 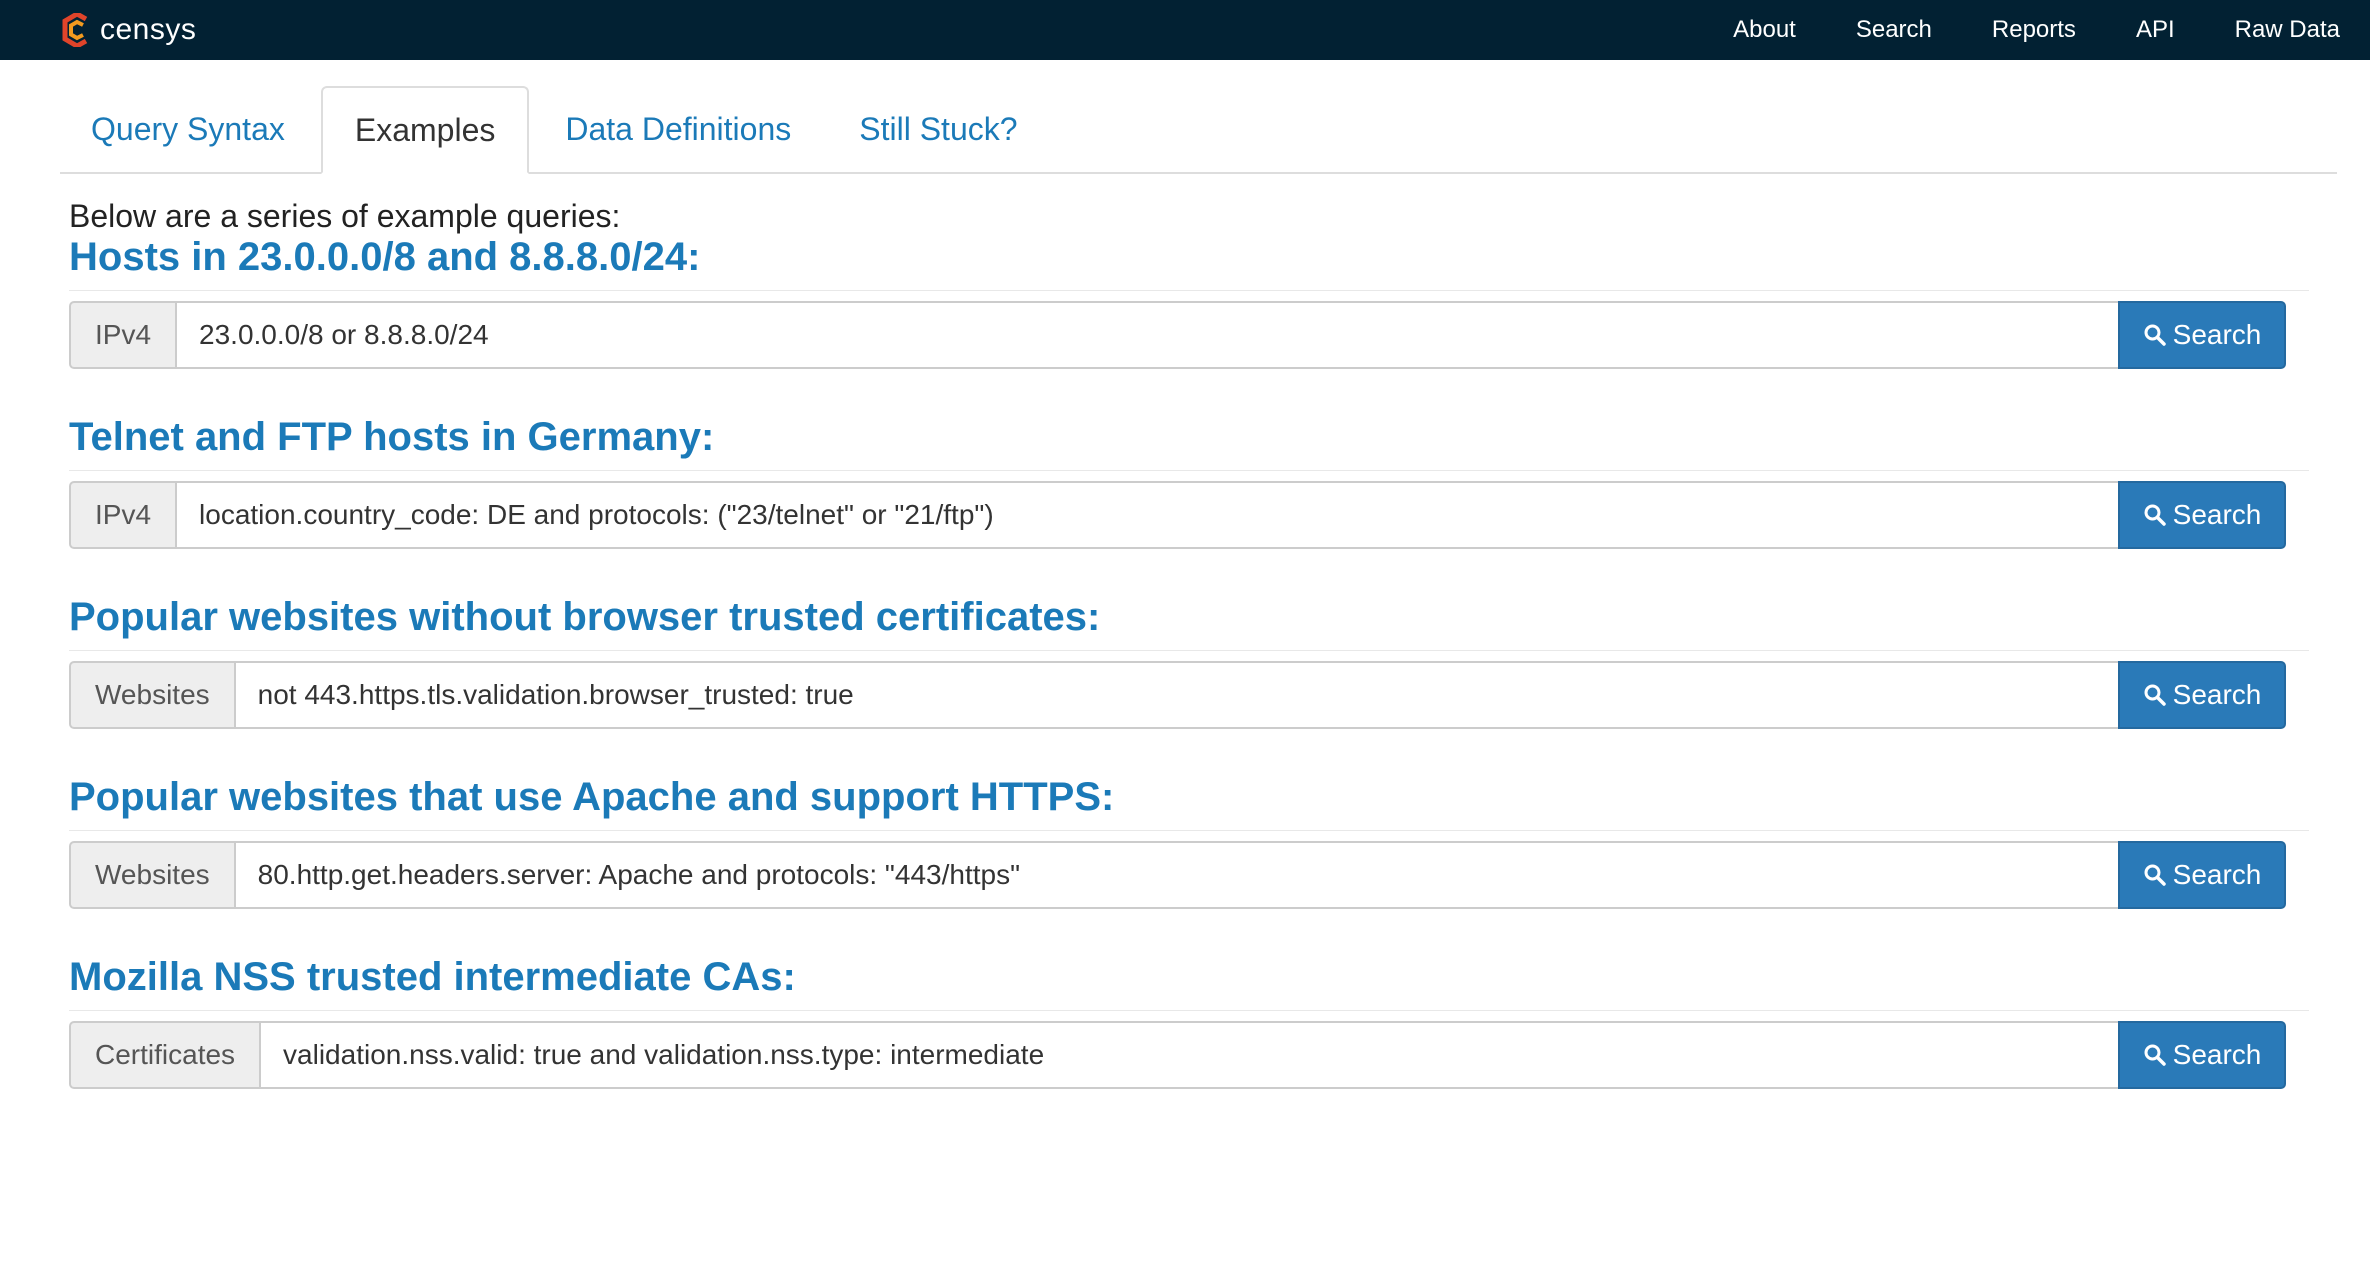 What do you see at coordinates (1185, 30) in the screenshot?
I see `top-navbar: censys About Search Reports API Raw Data` at bounding box center [1185, 30].